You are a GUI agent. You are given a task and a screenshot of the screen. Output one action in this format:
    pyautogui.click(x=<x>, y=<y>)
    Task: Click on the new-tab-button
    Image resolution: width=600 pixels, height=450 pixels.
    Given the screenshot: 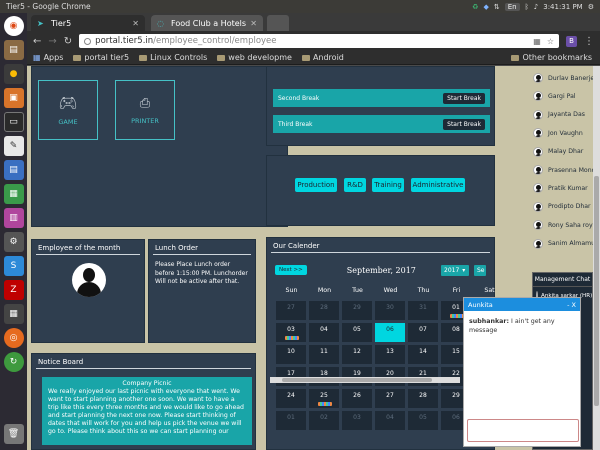 What is the action you would take?
    pyautogui.click(x=278, y=23)
    